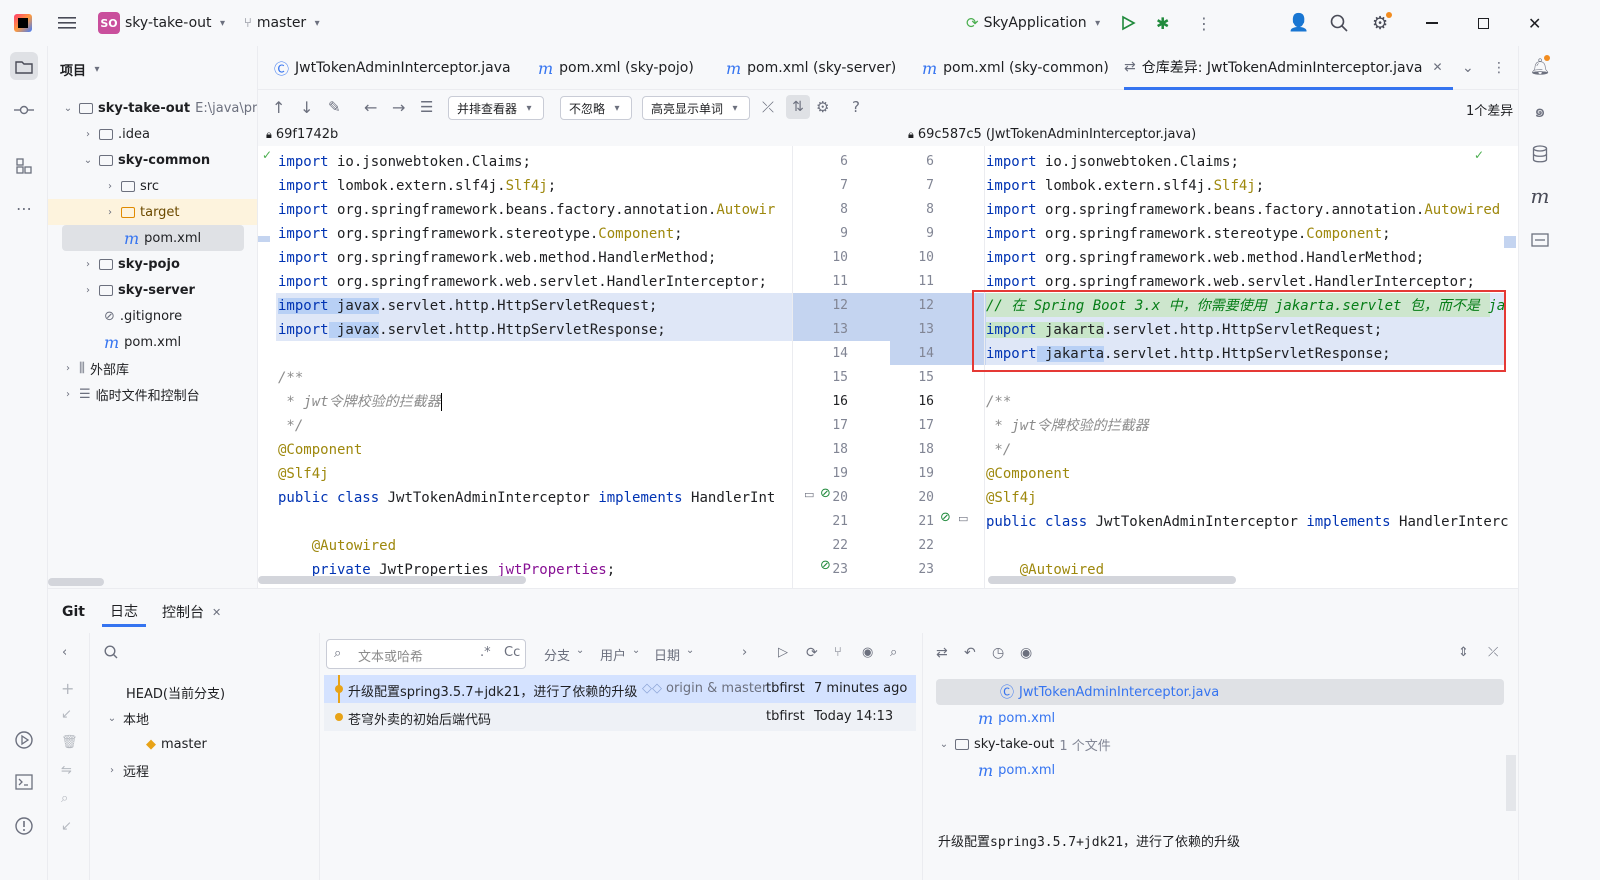  Describe the element at coordinates (565, 654) in the screenshot. I see `branch-filter: 分支 ⌄` at that location.